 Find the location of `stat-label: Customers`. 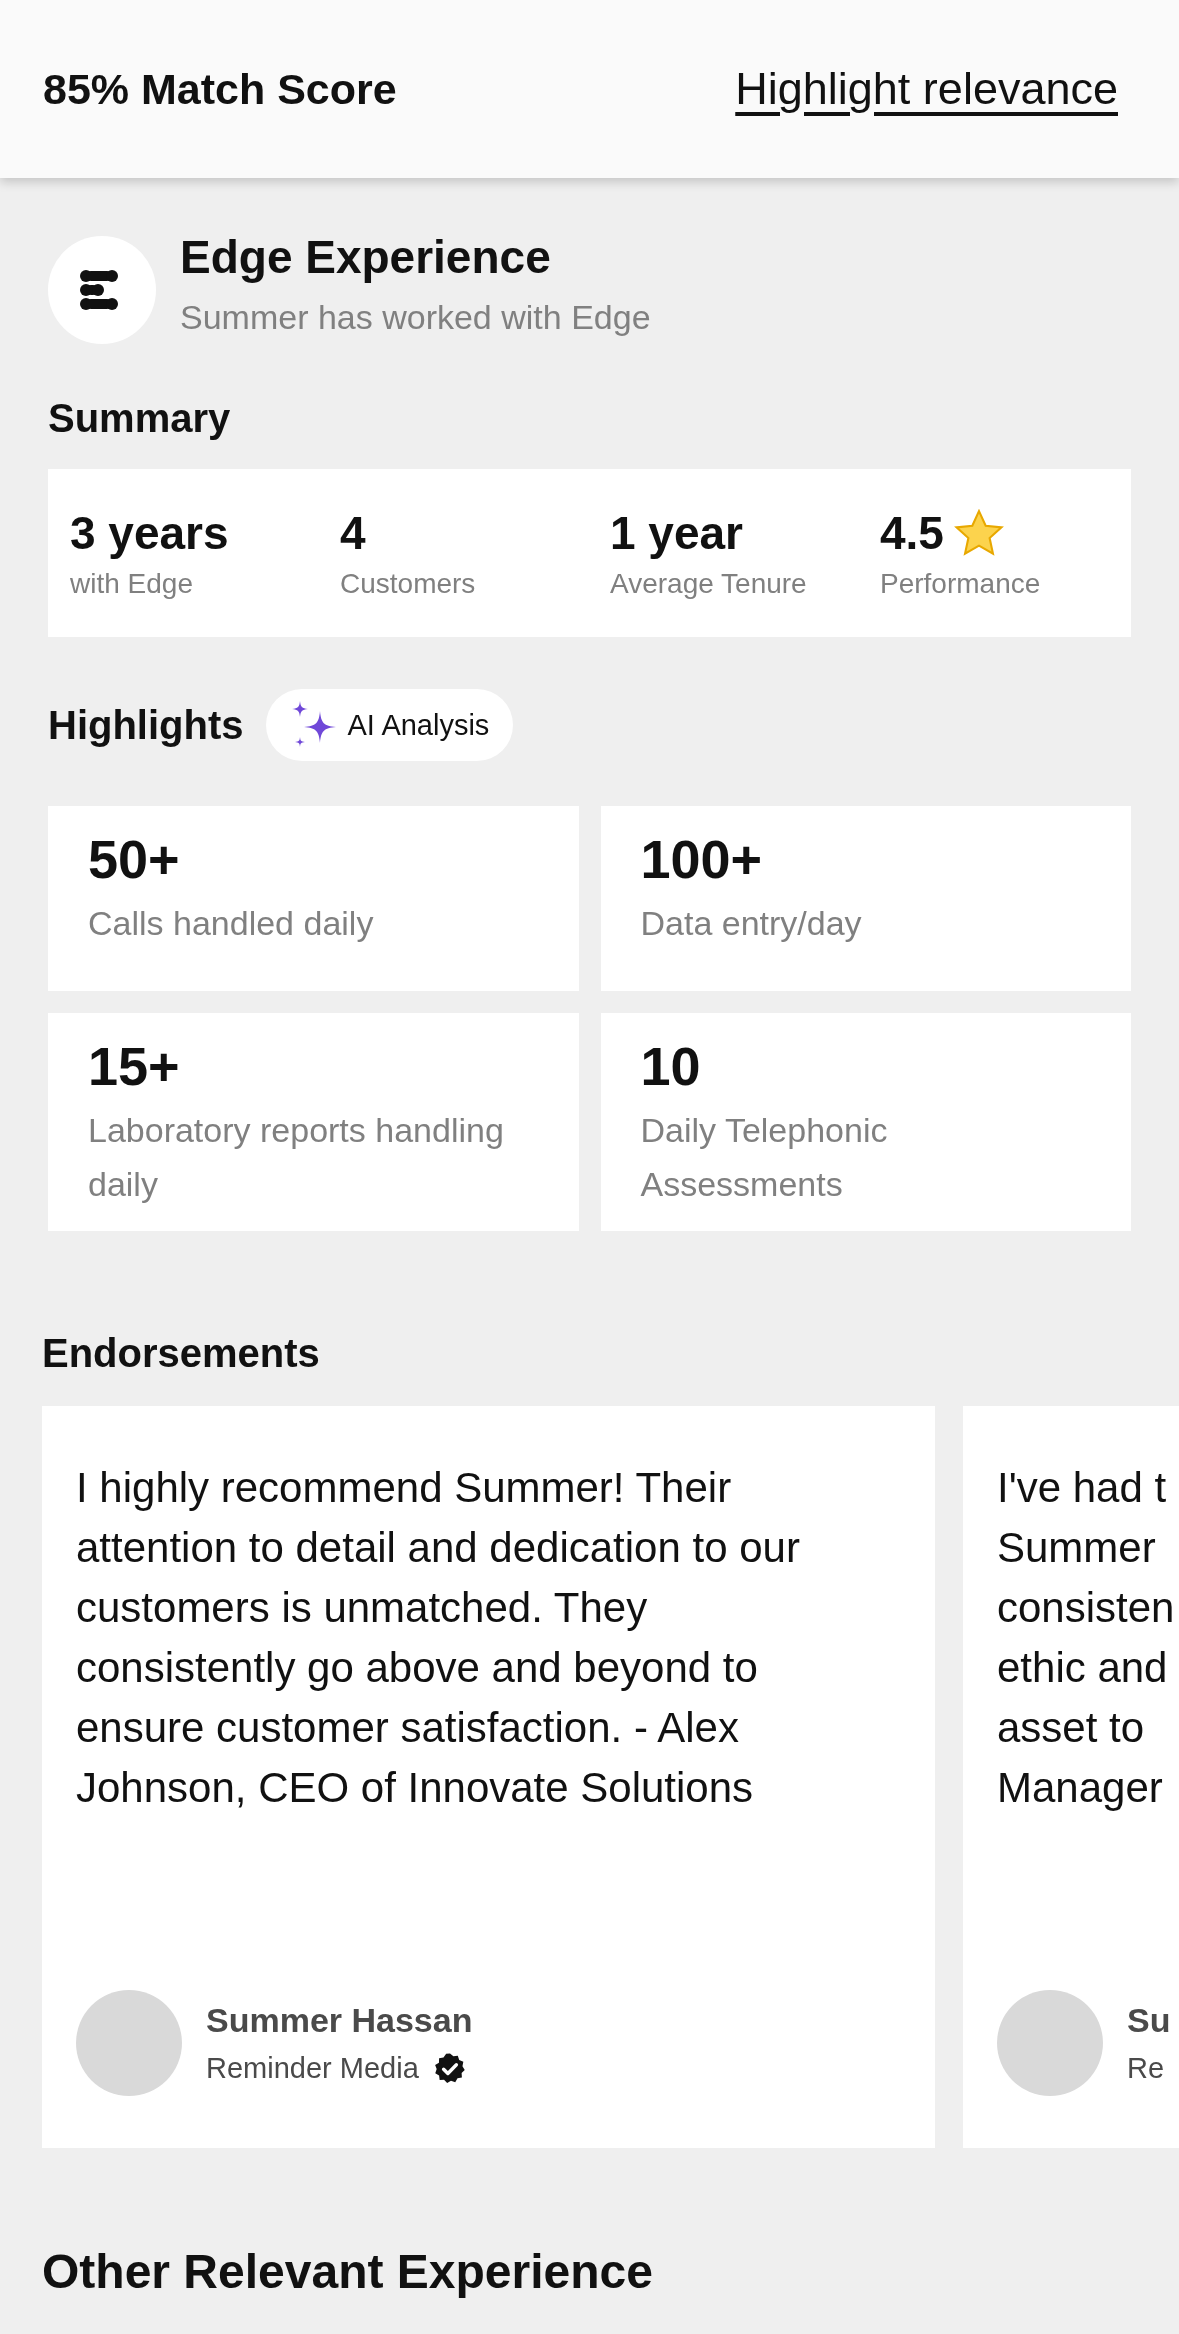

stat-label: Customers is located at coordinates (408, 584).